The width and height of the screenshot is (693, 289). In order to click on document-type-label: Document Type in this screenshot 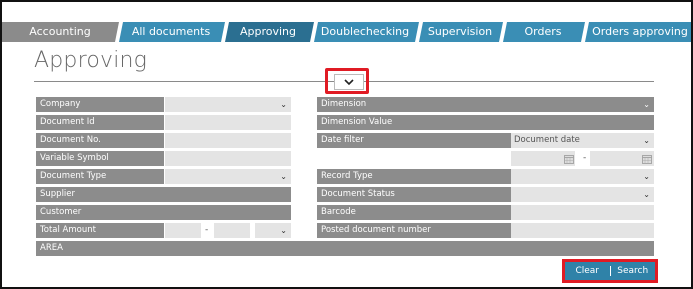, I will do `click(100, 176)`.